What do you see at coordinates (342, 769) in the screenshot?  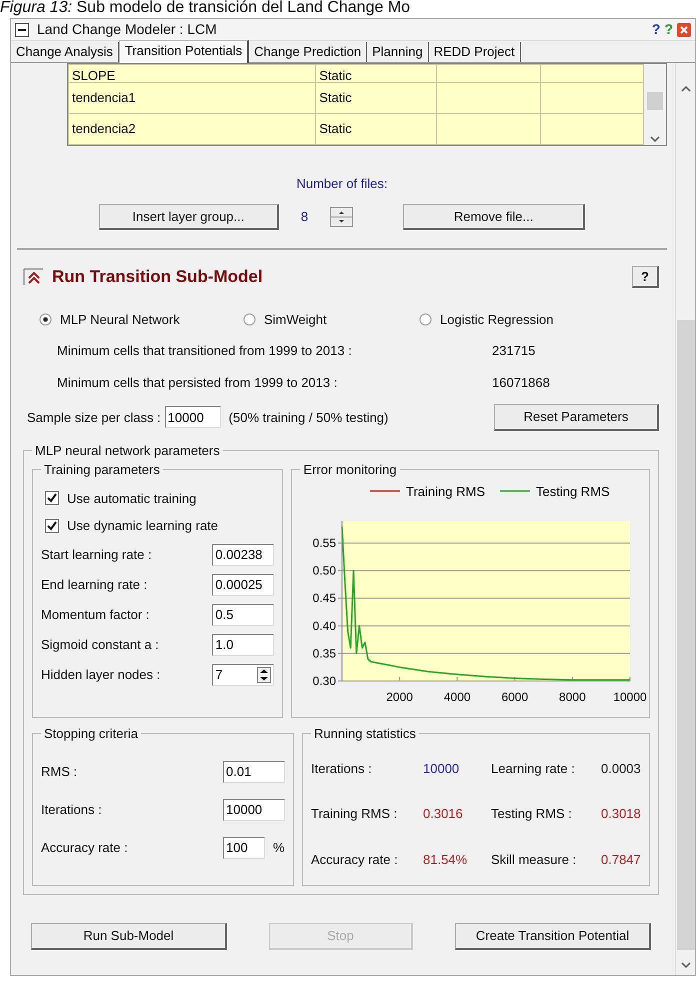 I see `stat-label: Iterations :` at bounding box center [342, 769].